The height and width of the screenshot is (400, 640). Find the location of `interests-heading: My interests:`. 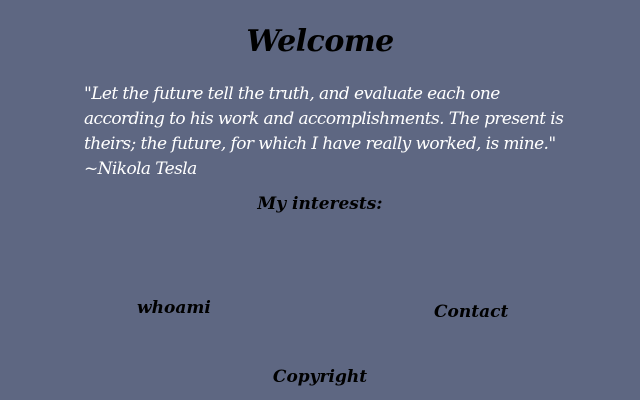

interests-heading: My interests: is located at coordinates (320, 204).